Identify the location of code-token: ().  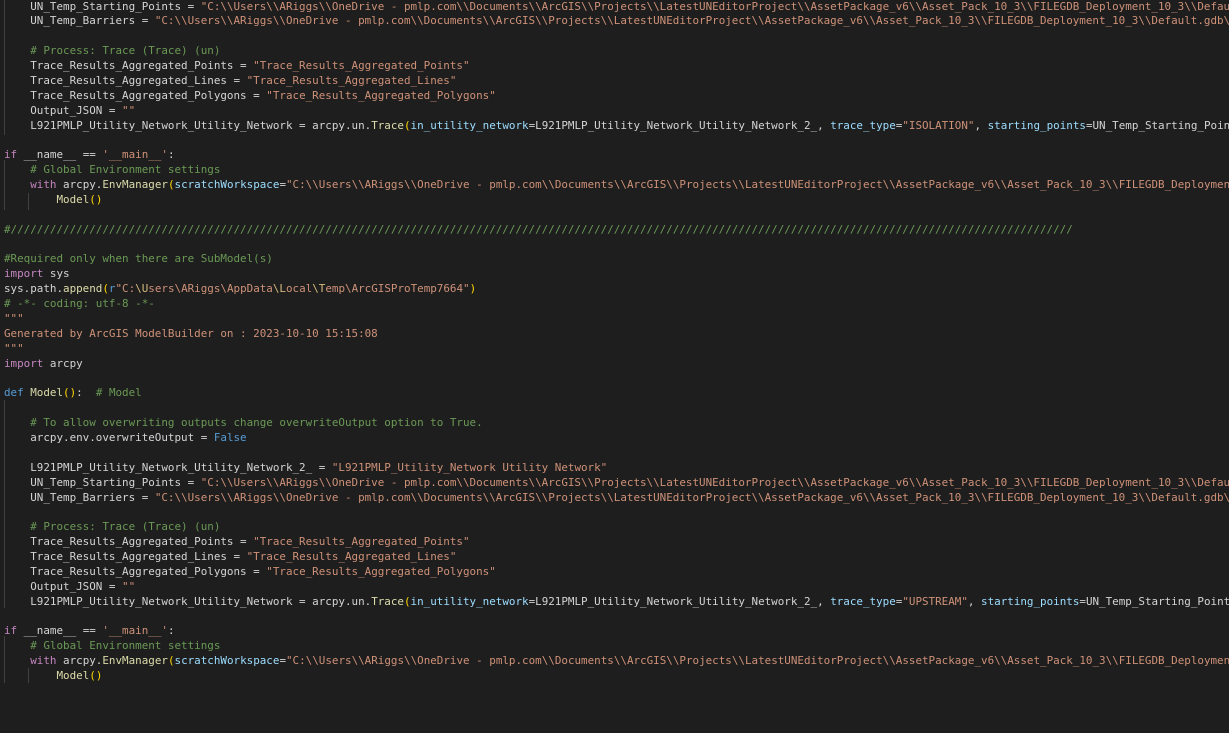
(96, 199).